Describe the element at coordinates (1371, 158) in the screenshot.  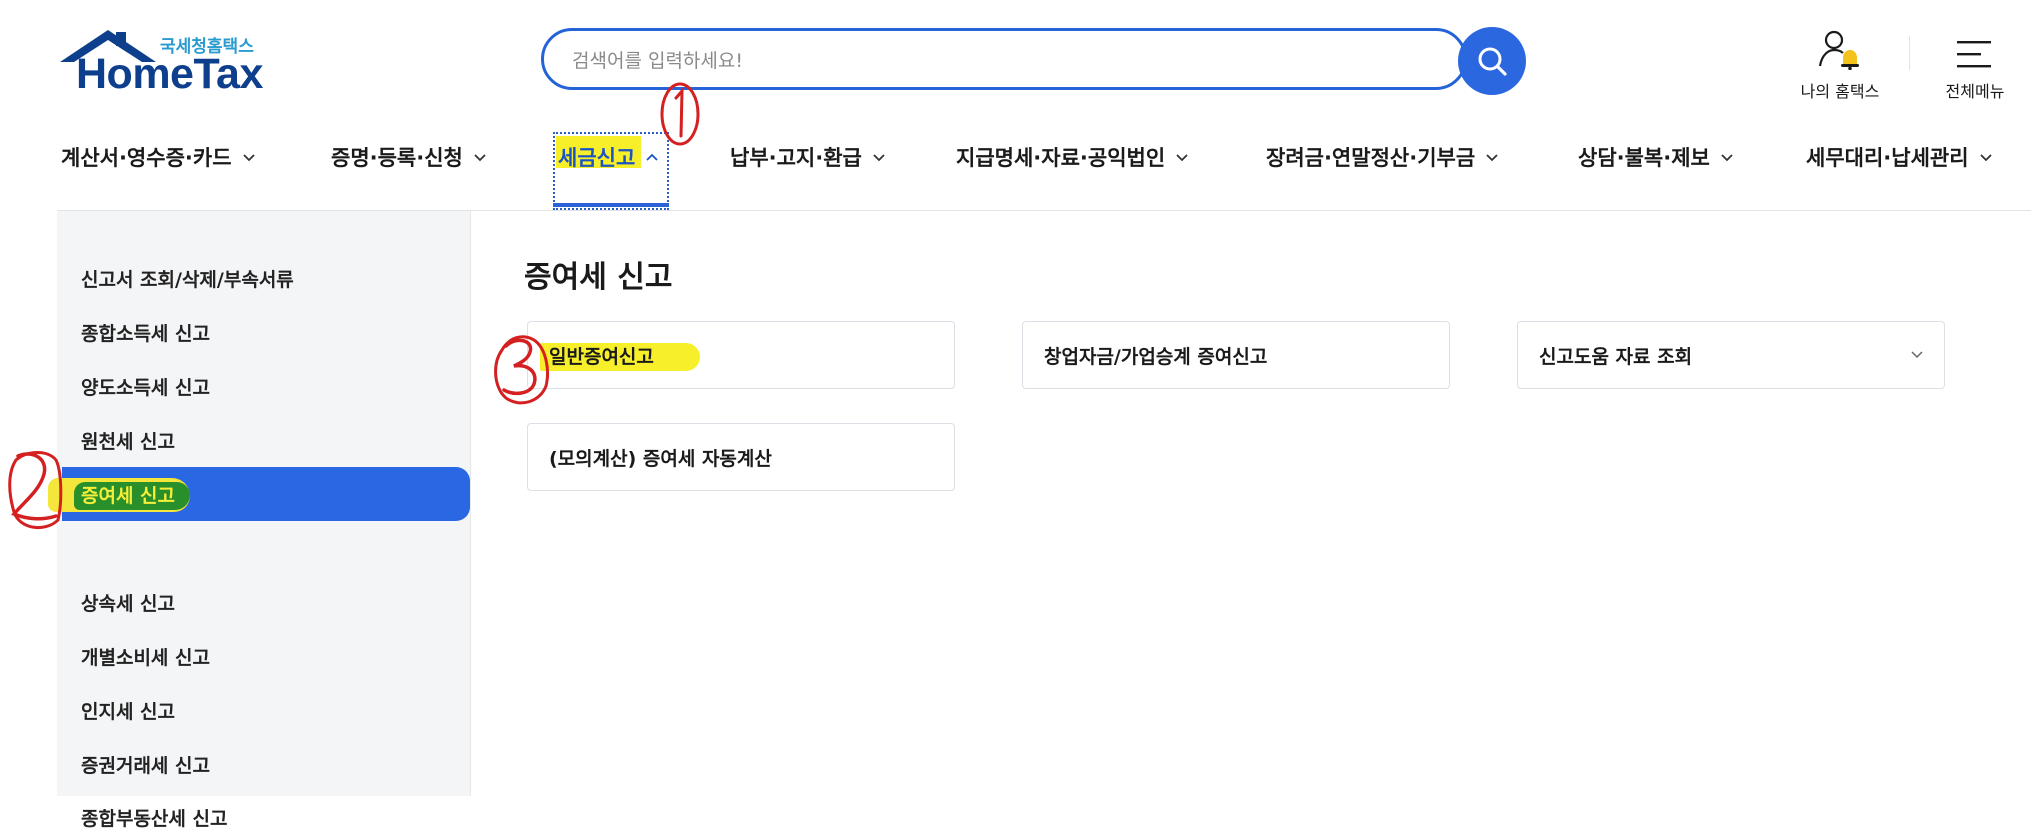
I see `gnb-item-label: 장려금·연말정산·기부금` at that location.